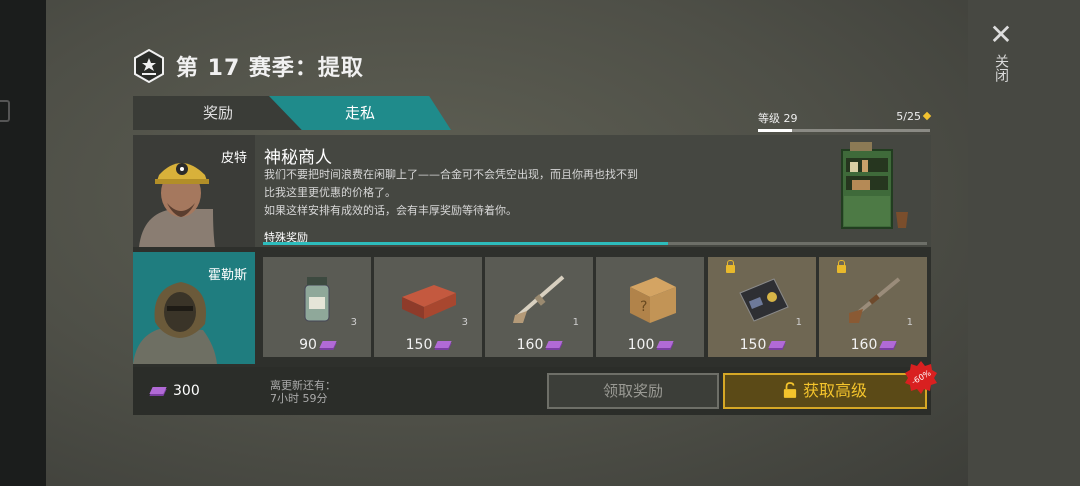 The image size is (1080, 486). Describe the element at coordinates (633, 391) in the screenshot. I see `claim-rewards-button: 领取奖励` at that location.